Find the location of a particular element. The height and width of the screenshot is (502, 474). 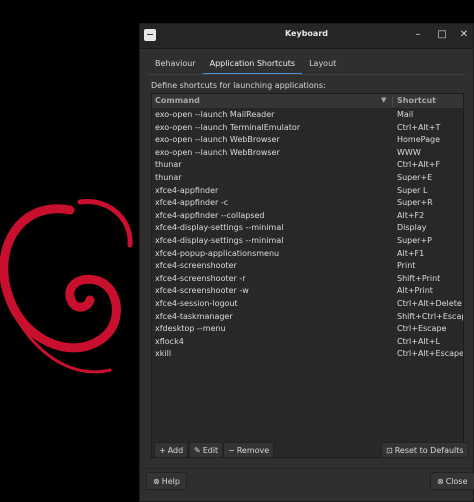

table-row: exo-open --launch MailReader Mail is located at coordinates (307, 115).